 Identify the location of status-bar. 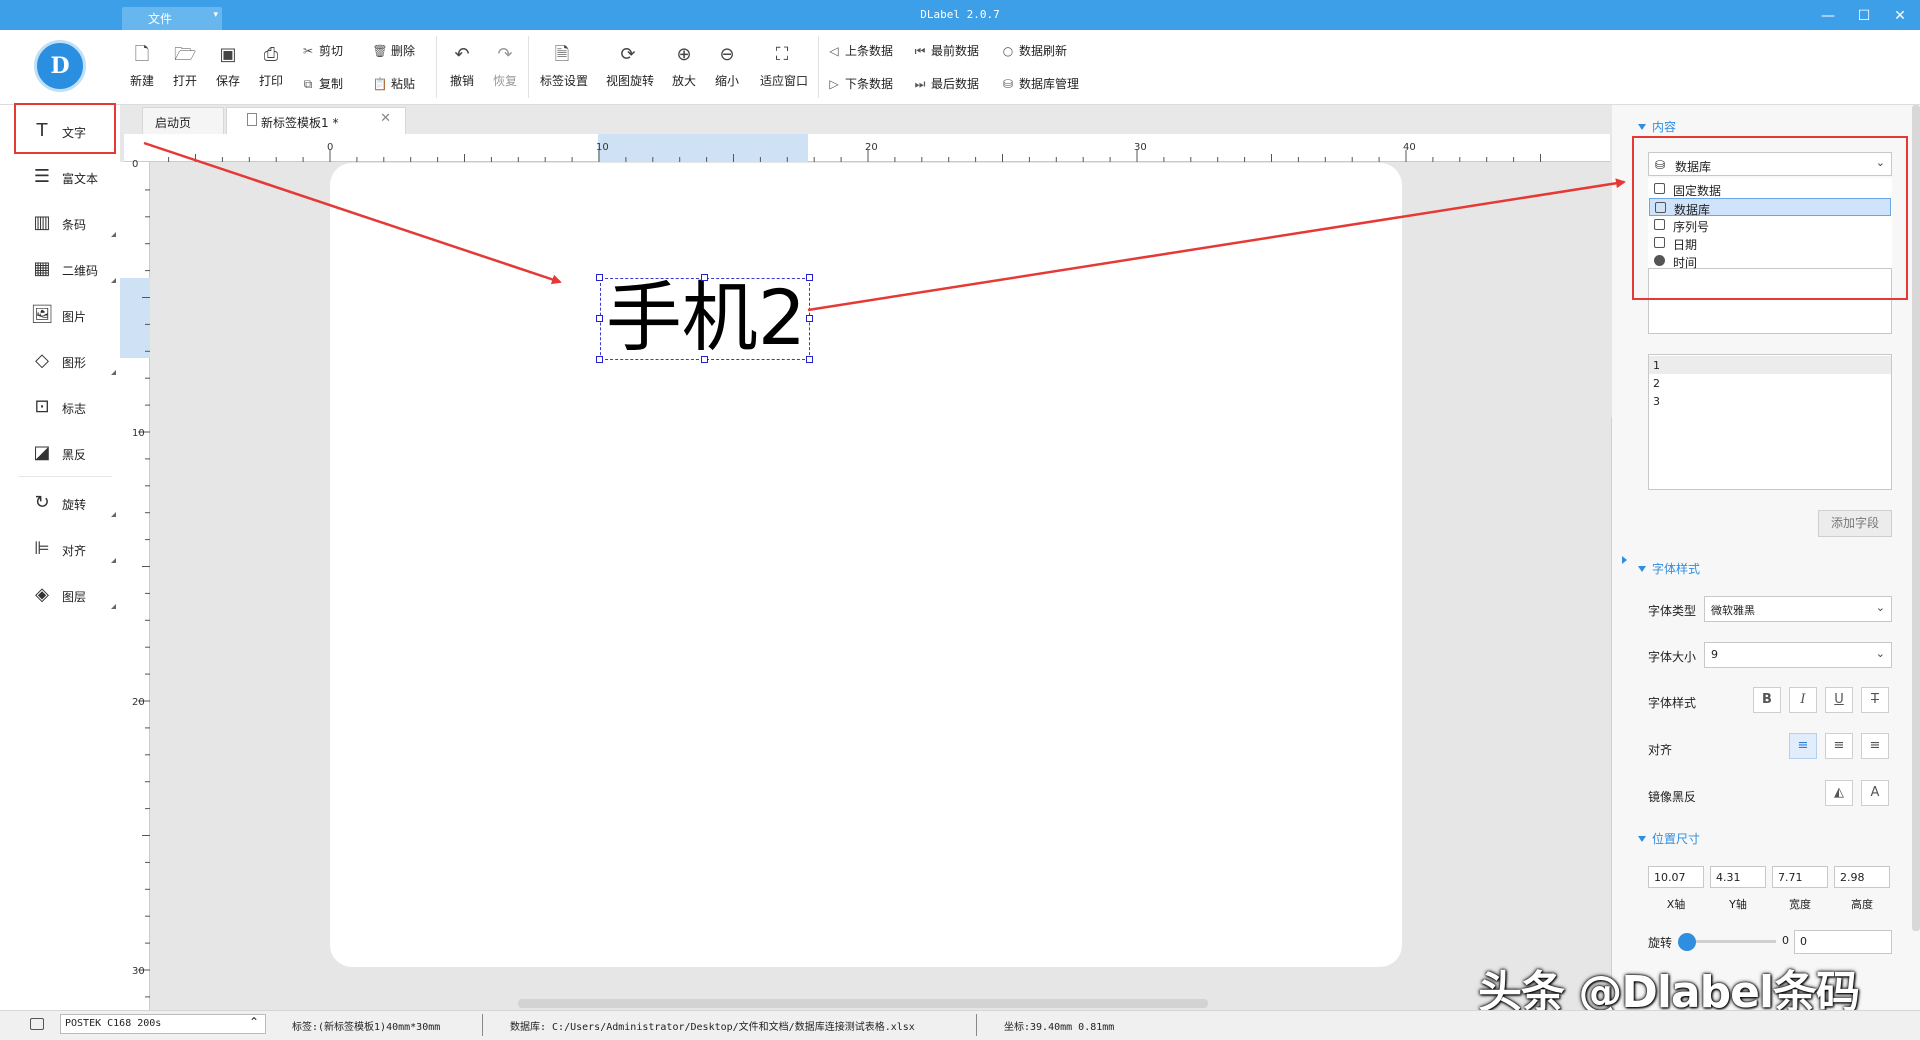
(960, 1025).